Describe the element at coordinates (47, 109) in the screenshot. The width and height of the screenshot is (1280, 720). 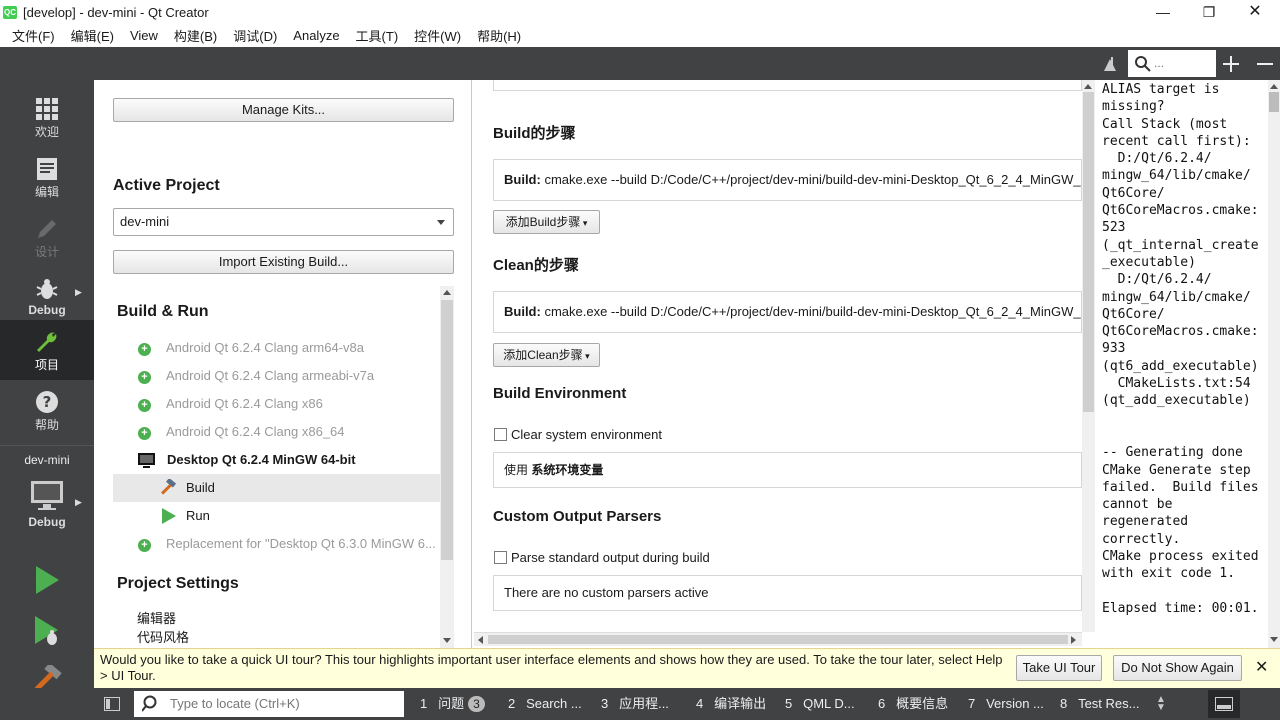
I see `grid-icon` at that location.